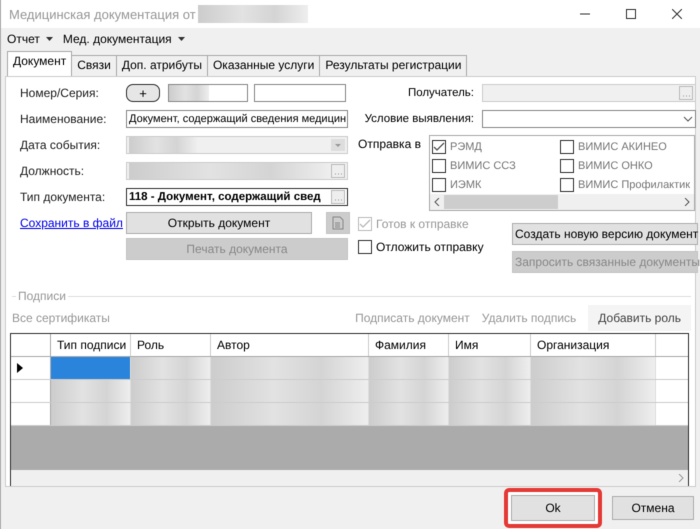  What do you see at coordinates (483, 166) in the screenshot?
I see `checkbox-label: ВИМИС ССЗ` at bounding box center [483, 166].